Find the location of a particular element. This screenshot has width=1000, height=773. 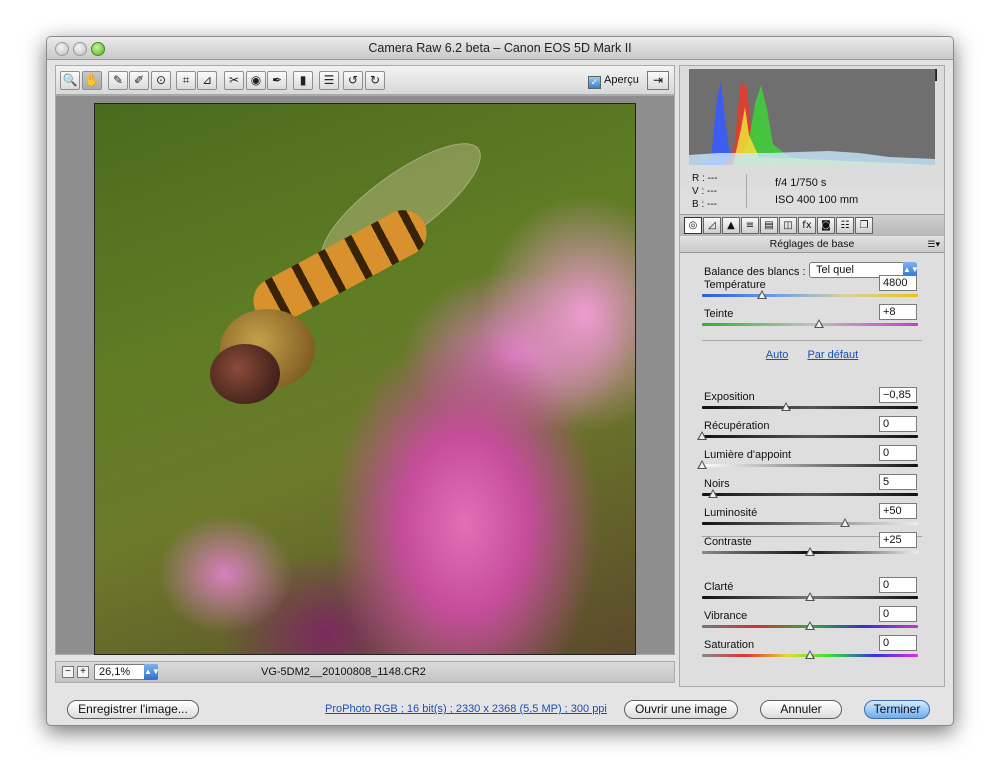

auto-link: Auto is located at coordinates (777, 355).